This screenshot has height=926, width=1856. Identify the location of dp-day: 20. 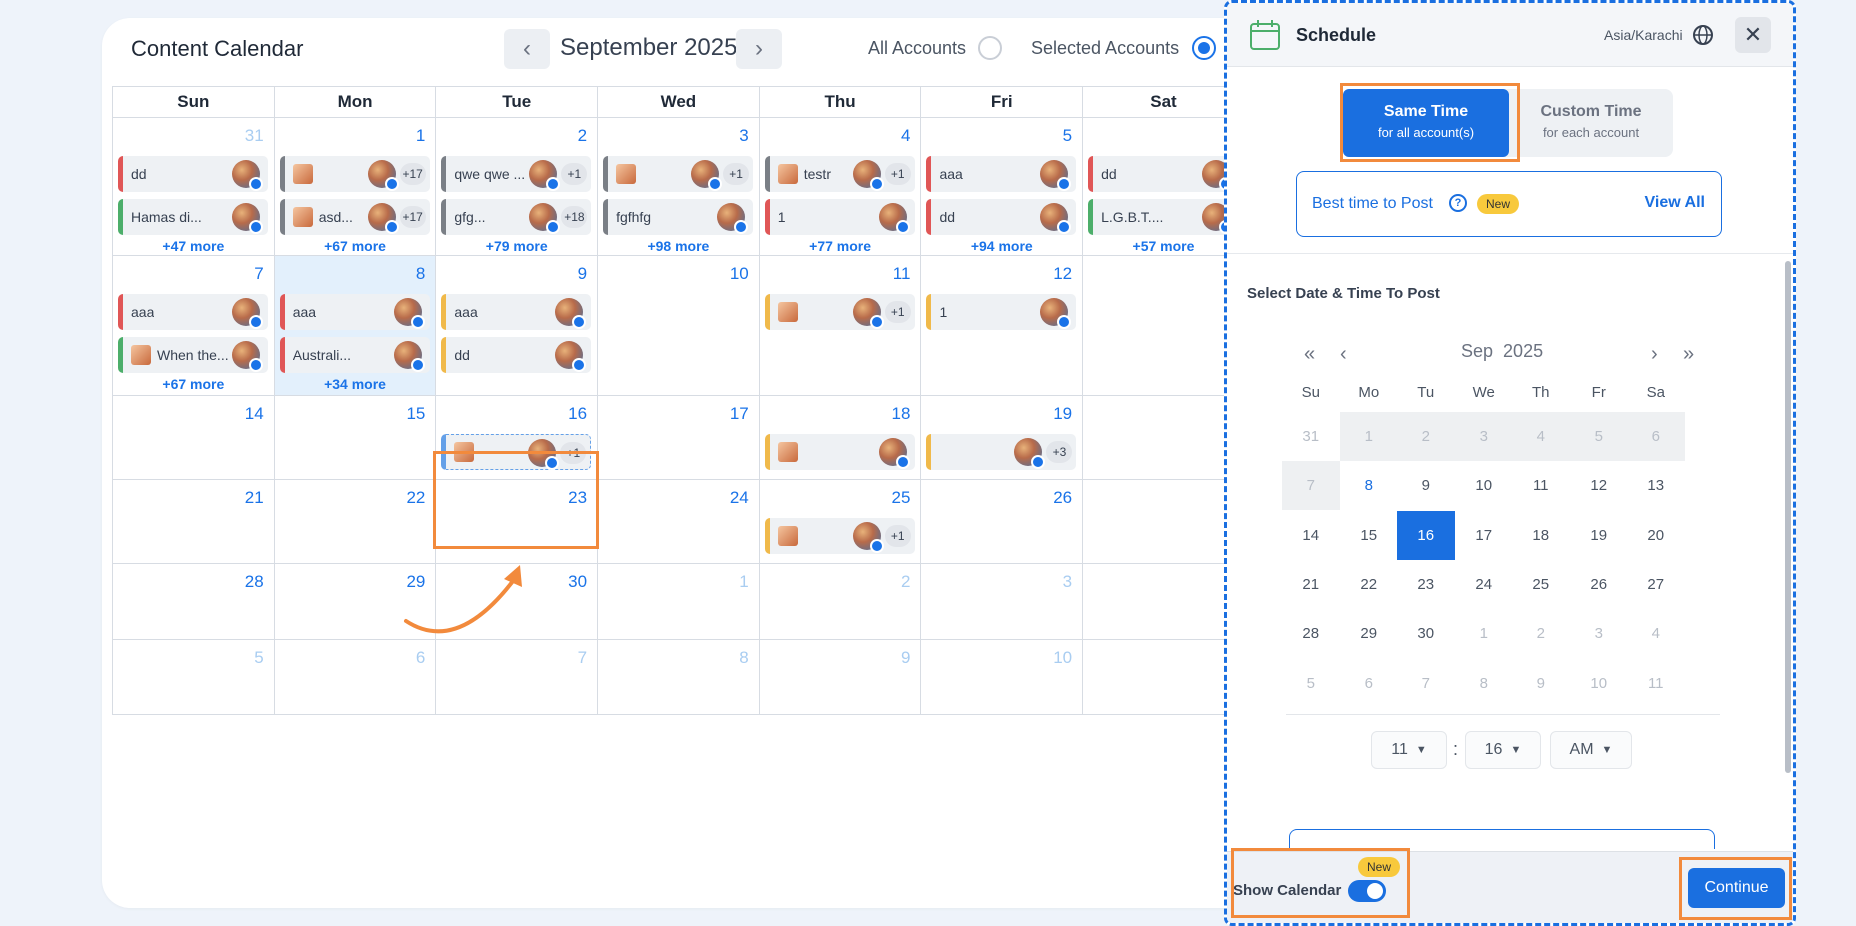
(1656, 535).